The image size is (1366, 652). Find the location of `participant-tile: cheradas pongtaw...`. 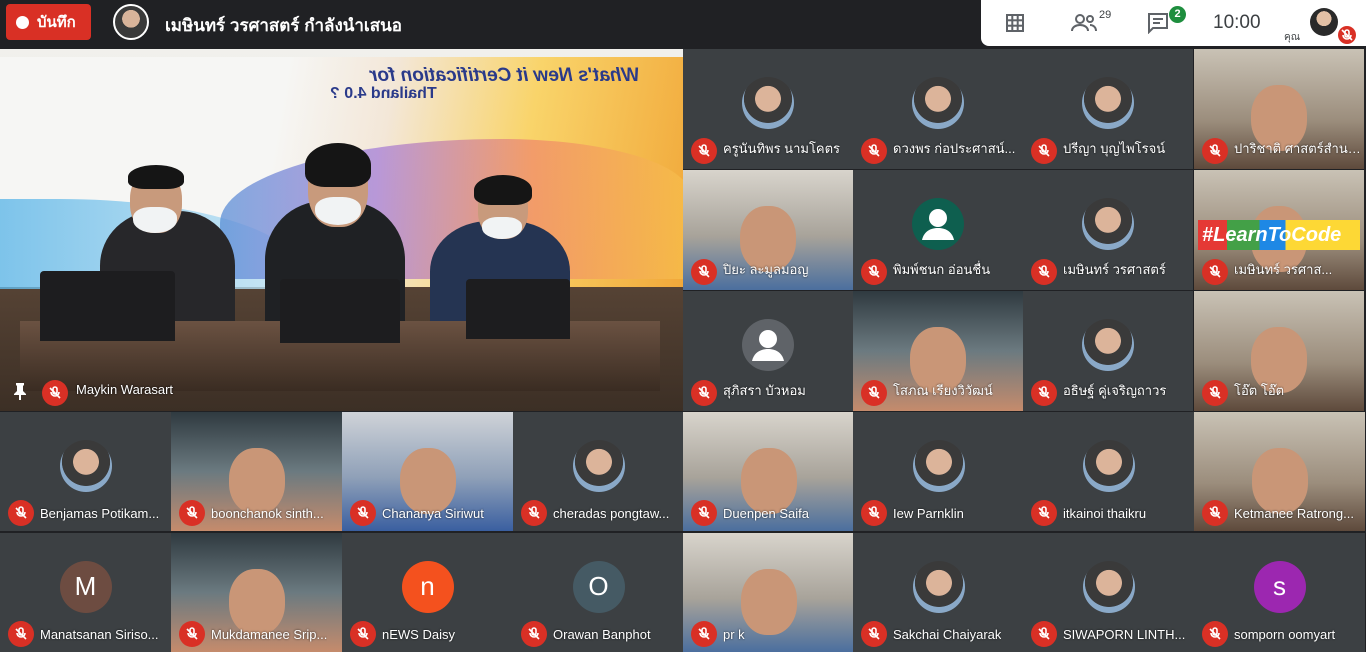

participant-tile: cheradas pongtaw... is located at coordinates (598, 471).